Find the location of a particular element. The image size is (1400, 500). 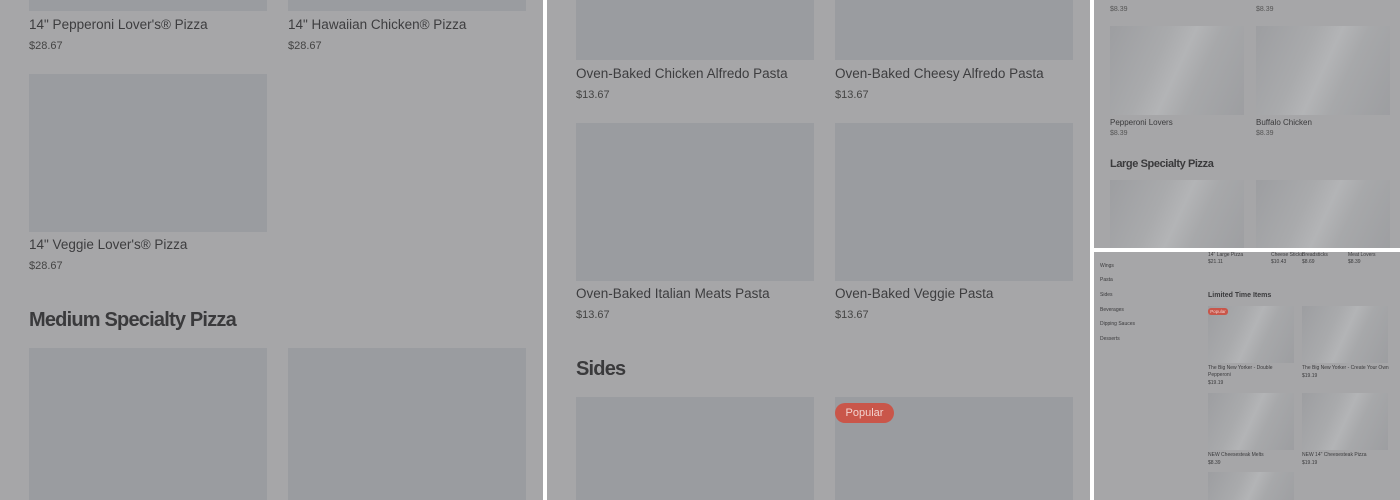

section-heading: Medium Specialty Pizza is located at coordinates (133, 320).